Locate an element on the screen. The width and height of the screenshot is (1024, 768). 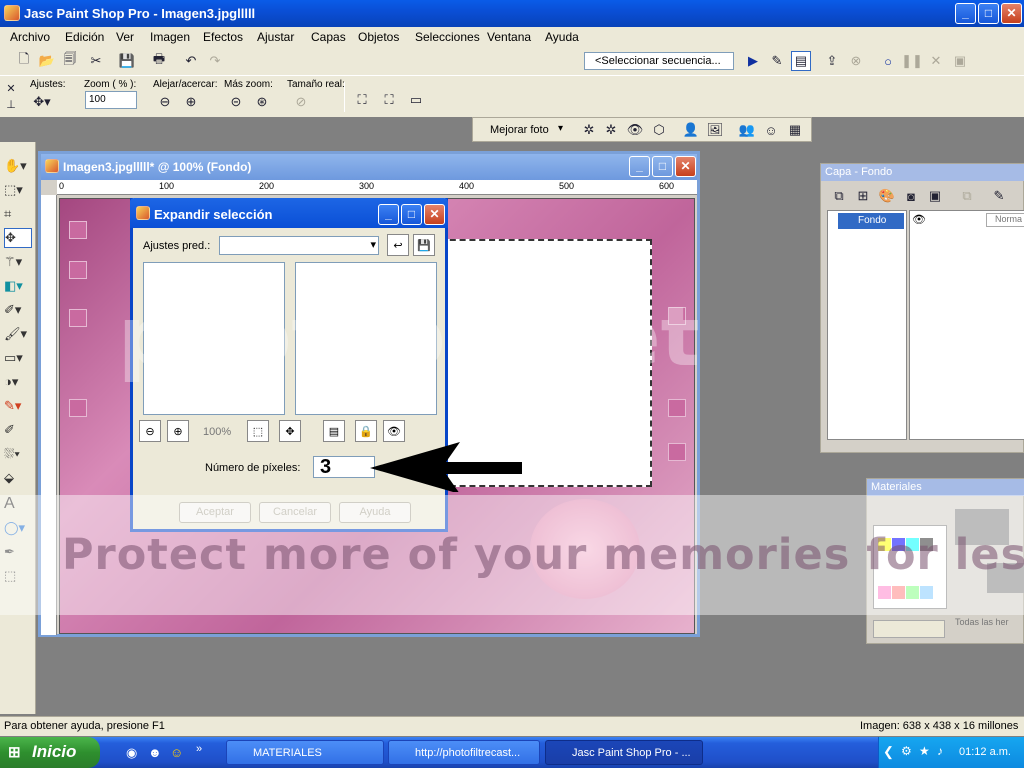
presets-select: ▾ is located at coordinates (299, 245).